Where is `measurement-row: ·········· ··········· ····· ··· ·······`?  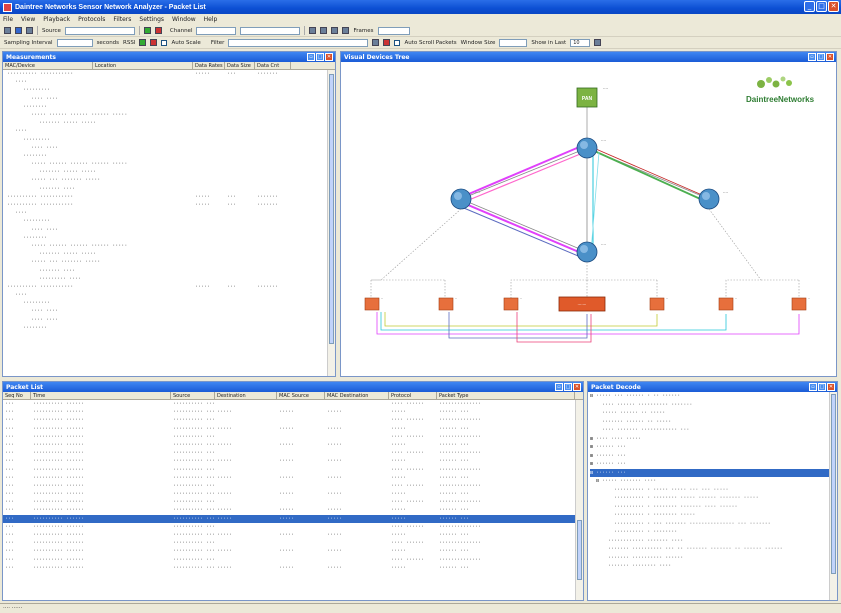
measurement-row: ·········· ··········· ····· ··· ······· is located at coordinates (169, 205).